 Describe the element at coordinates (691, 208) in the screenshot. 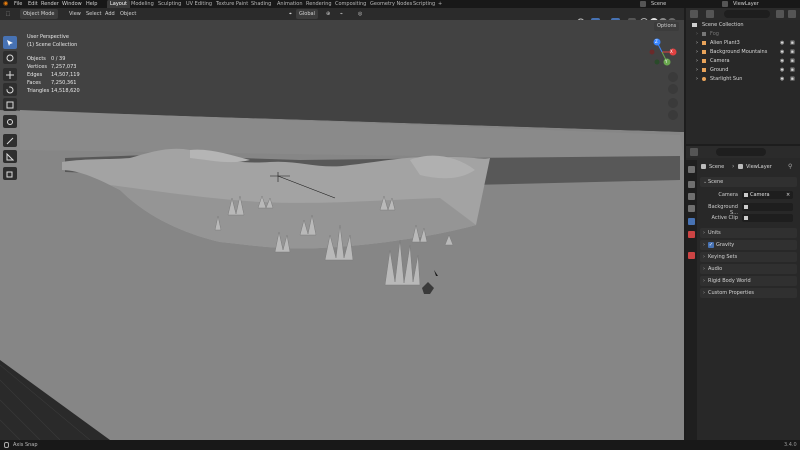

I see `view-layer-tab-icon` at that location.